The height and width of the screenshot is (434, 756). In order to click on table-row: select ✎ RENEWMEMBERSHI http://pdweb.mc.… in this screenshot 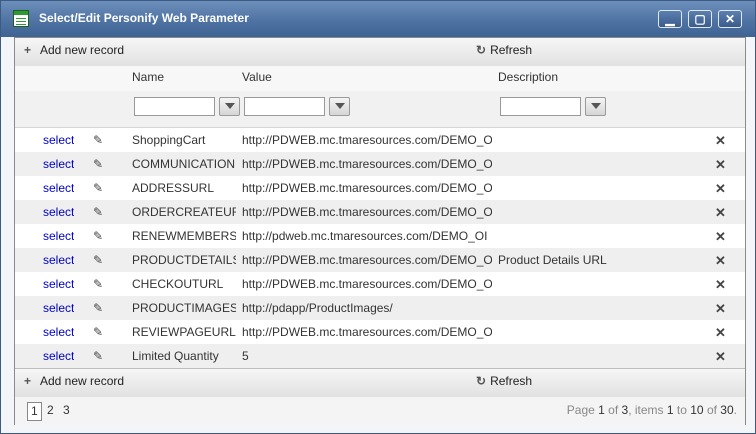, I will do `click(380, 236)`.